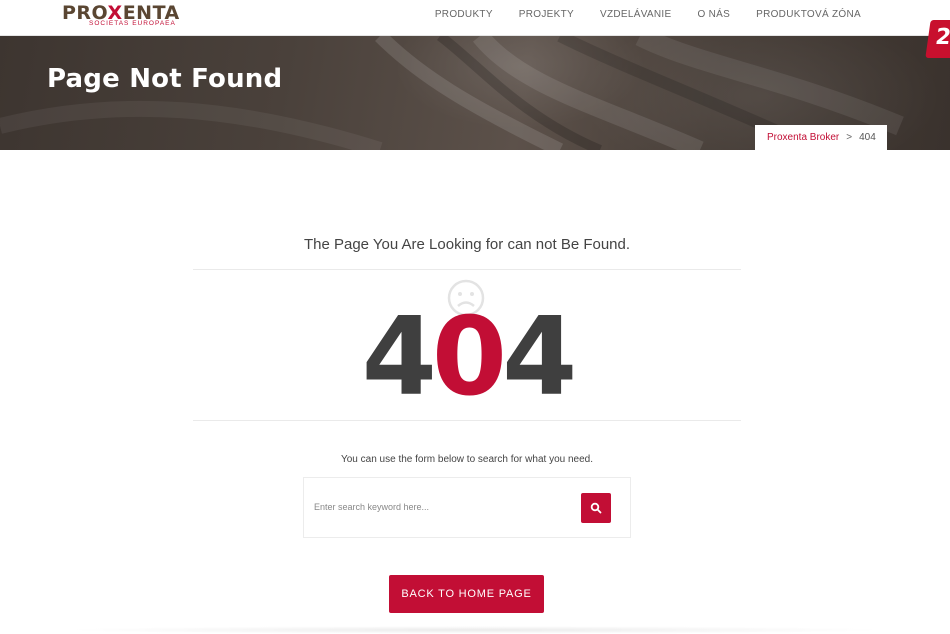 Image resolution: width=950 pixels, height=634 pixels. Describe the element at coordinates (132, 23) in the screenshot. I see `logo-tagline: SOCIETAS EUROPAEA` at that location.